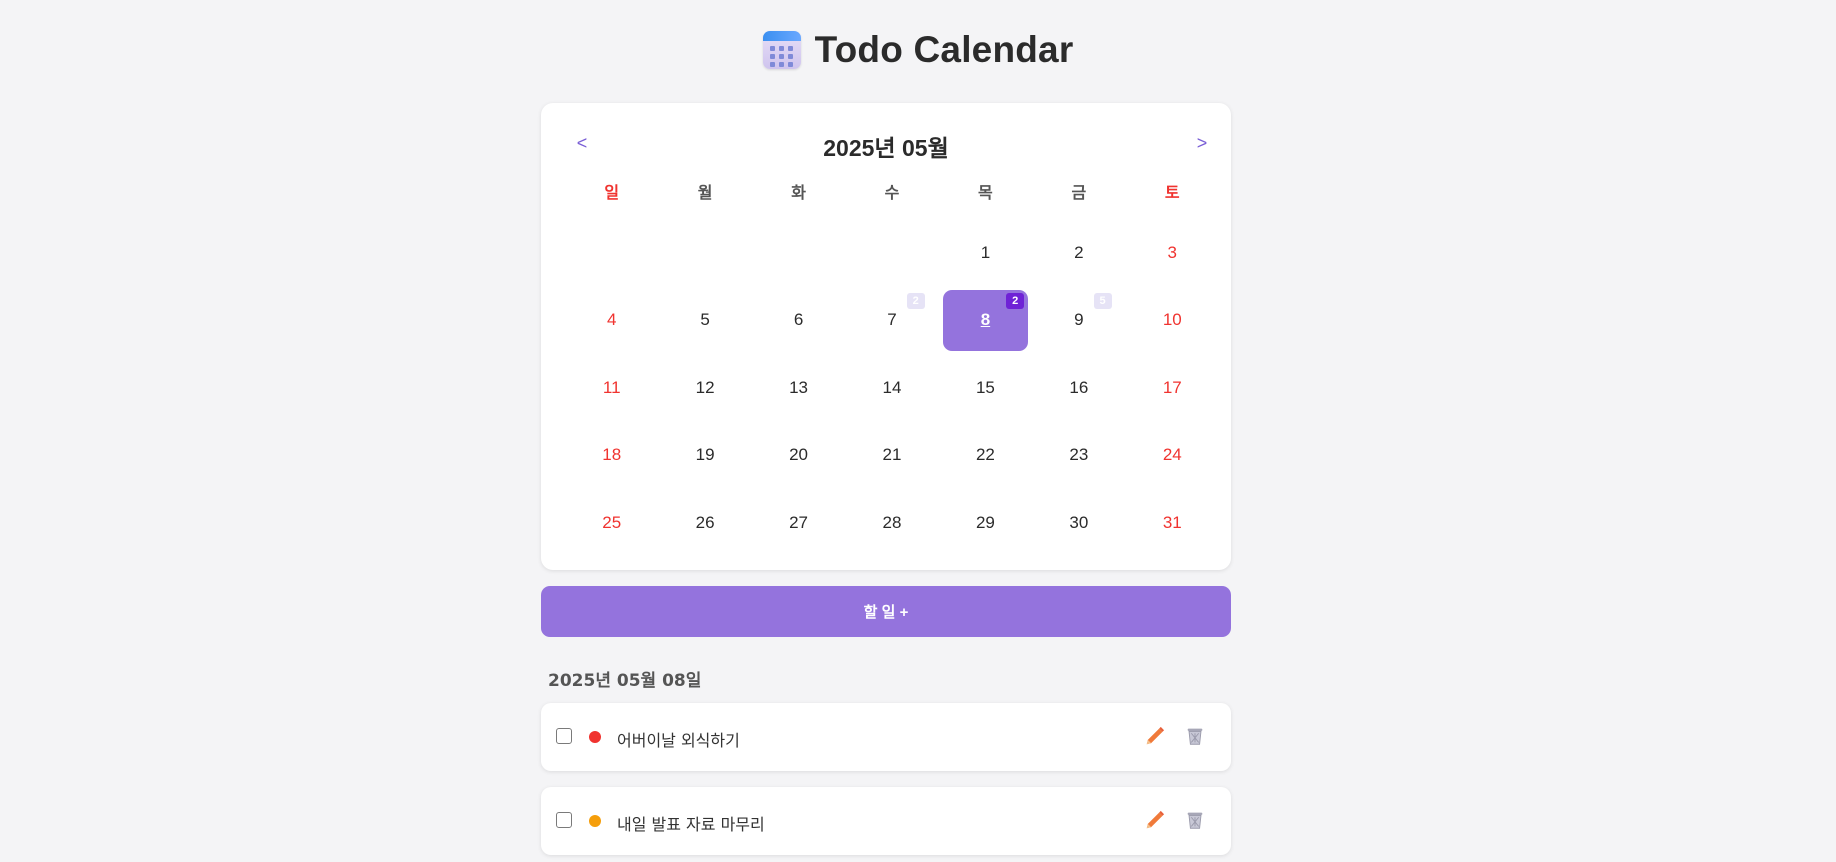  I want to click on calendar-day: 23, so click(1078, 456).